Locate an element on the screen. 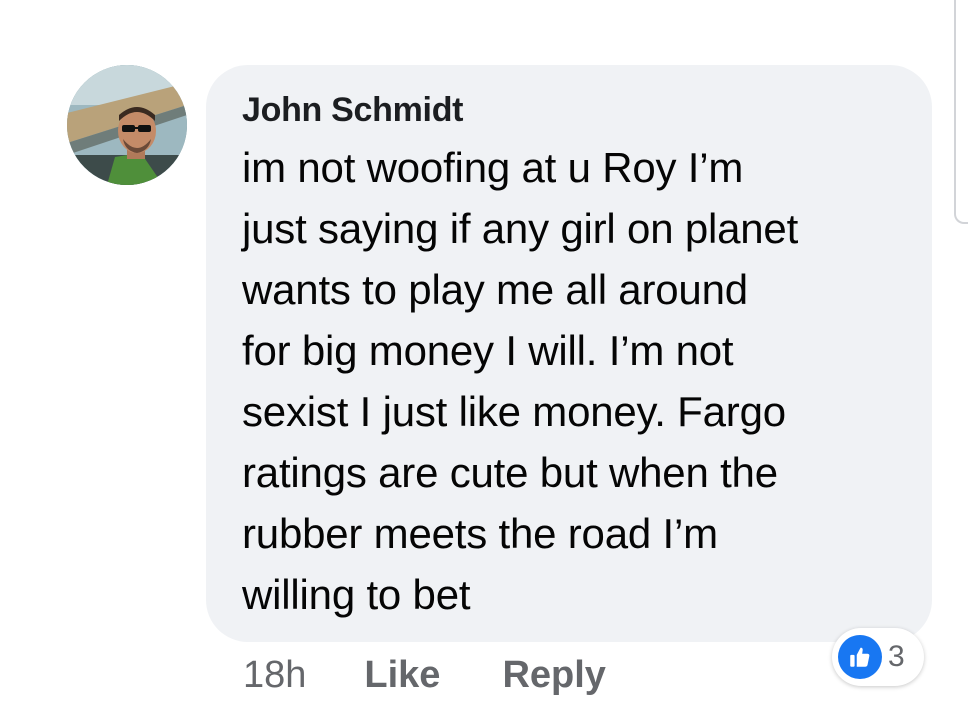 This screenshot has height=726, width=968. comment-line: rubber meets the road I’m is located at coordinates (480, 533).